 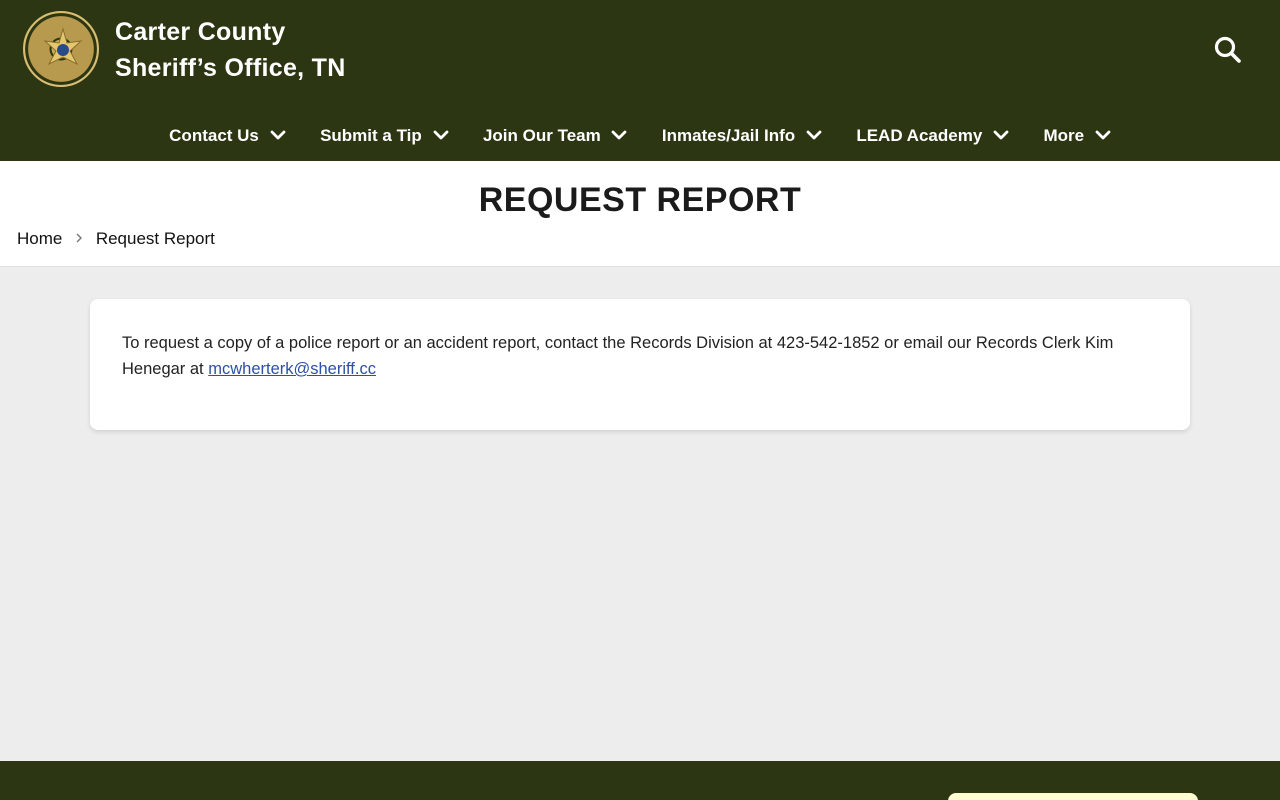 I want to click on nav-item-submit-a-tip: Submit a Tip, so click(x=384, y=136).